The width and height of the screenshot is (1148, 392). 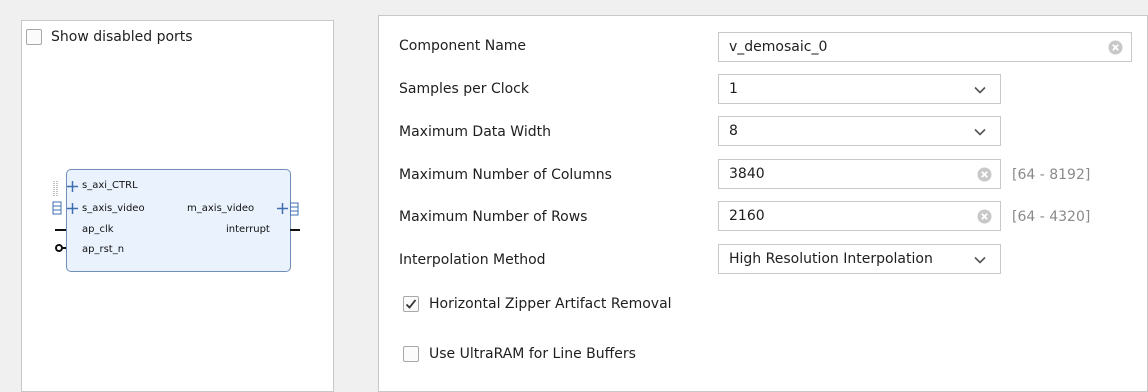 What do you see at coordinates (532, 354) in the screenshot?
I see `ultraram-label: Use UltraRAM for Line Buffers` at bounding box center [532, 354].